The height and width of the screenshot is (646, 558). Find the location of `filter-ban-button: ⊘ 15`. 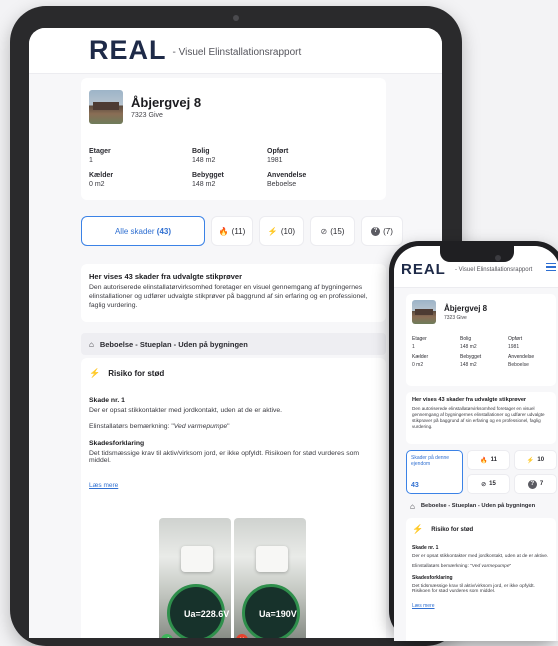

filter-ban-button: ⊘ 15 is located at coordinates (488, 484).